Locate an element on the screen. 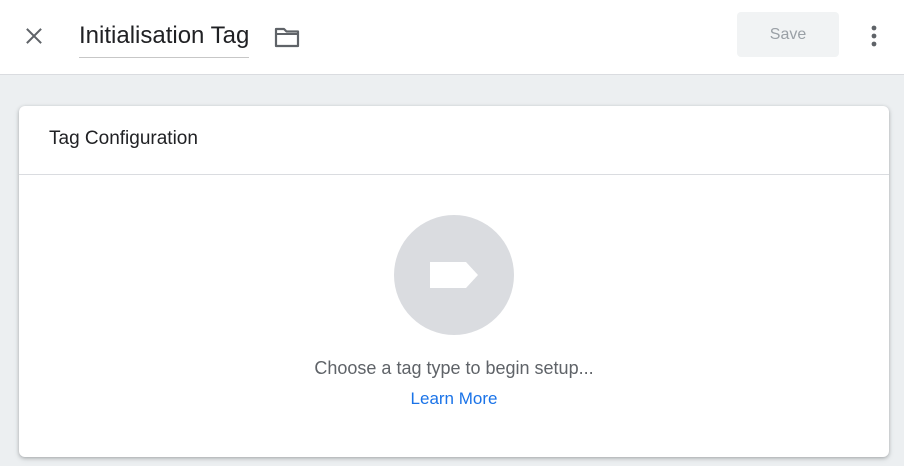 The image size is (904, 466). tag-name: Initialisation Tag is located at coordinates (164, 35).